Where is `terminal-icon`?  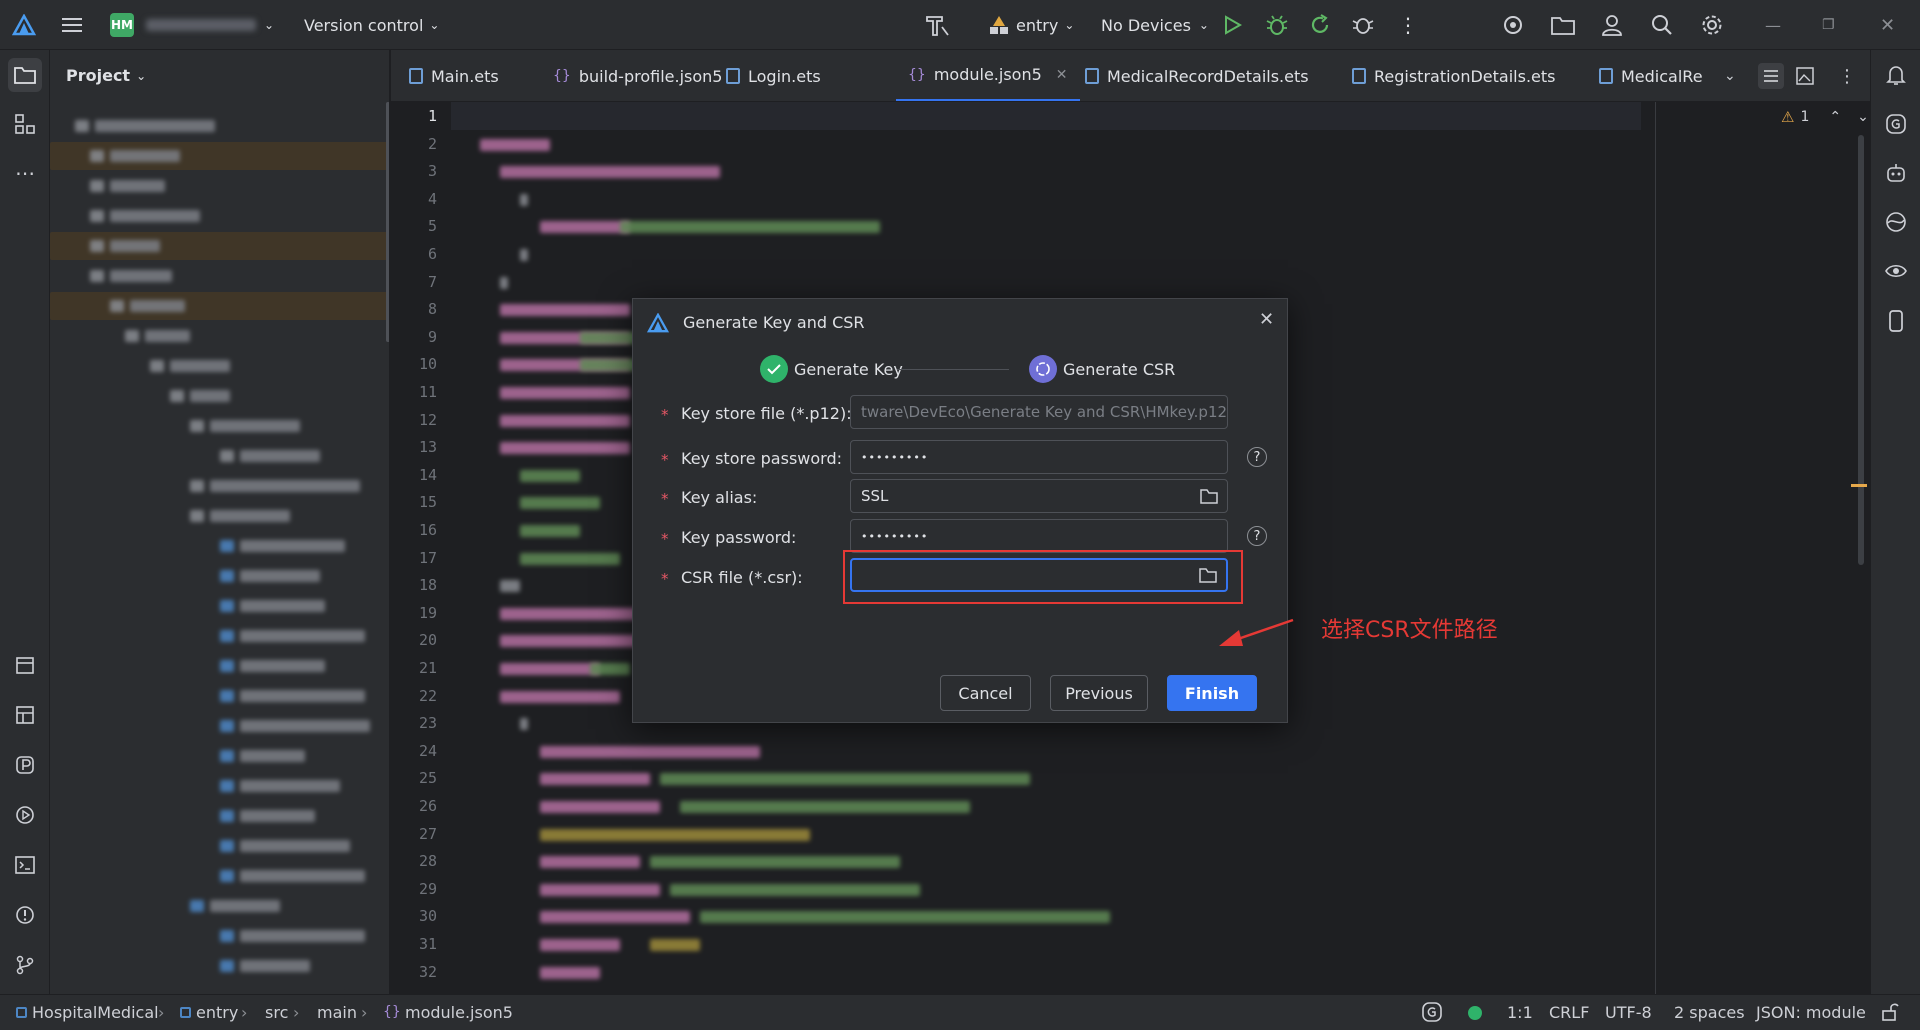
terminal-icon is located at coordinates (25, 865).